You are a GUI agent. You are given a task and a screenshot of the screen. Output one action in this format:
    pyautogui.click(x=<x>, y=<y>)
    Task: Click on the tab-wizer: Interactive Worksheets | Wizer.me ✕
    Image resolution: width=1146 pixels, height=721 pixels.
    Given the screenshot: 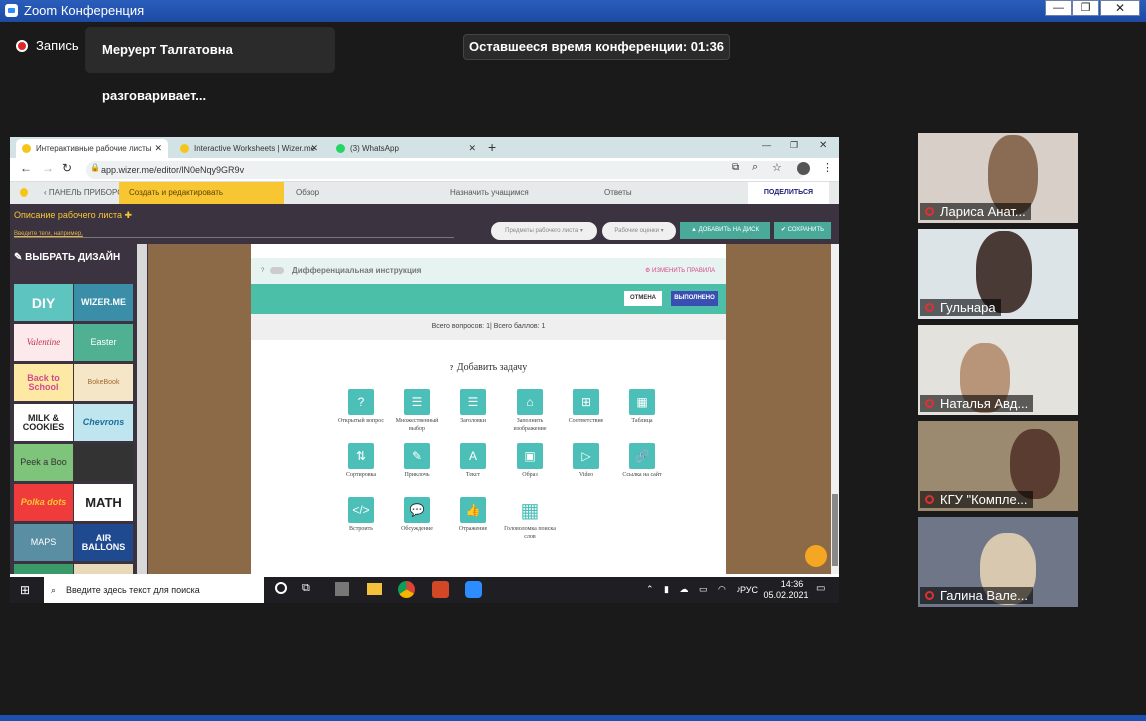 What is the action you would take?
    pyautogui.click(x=249, y=148)
    